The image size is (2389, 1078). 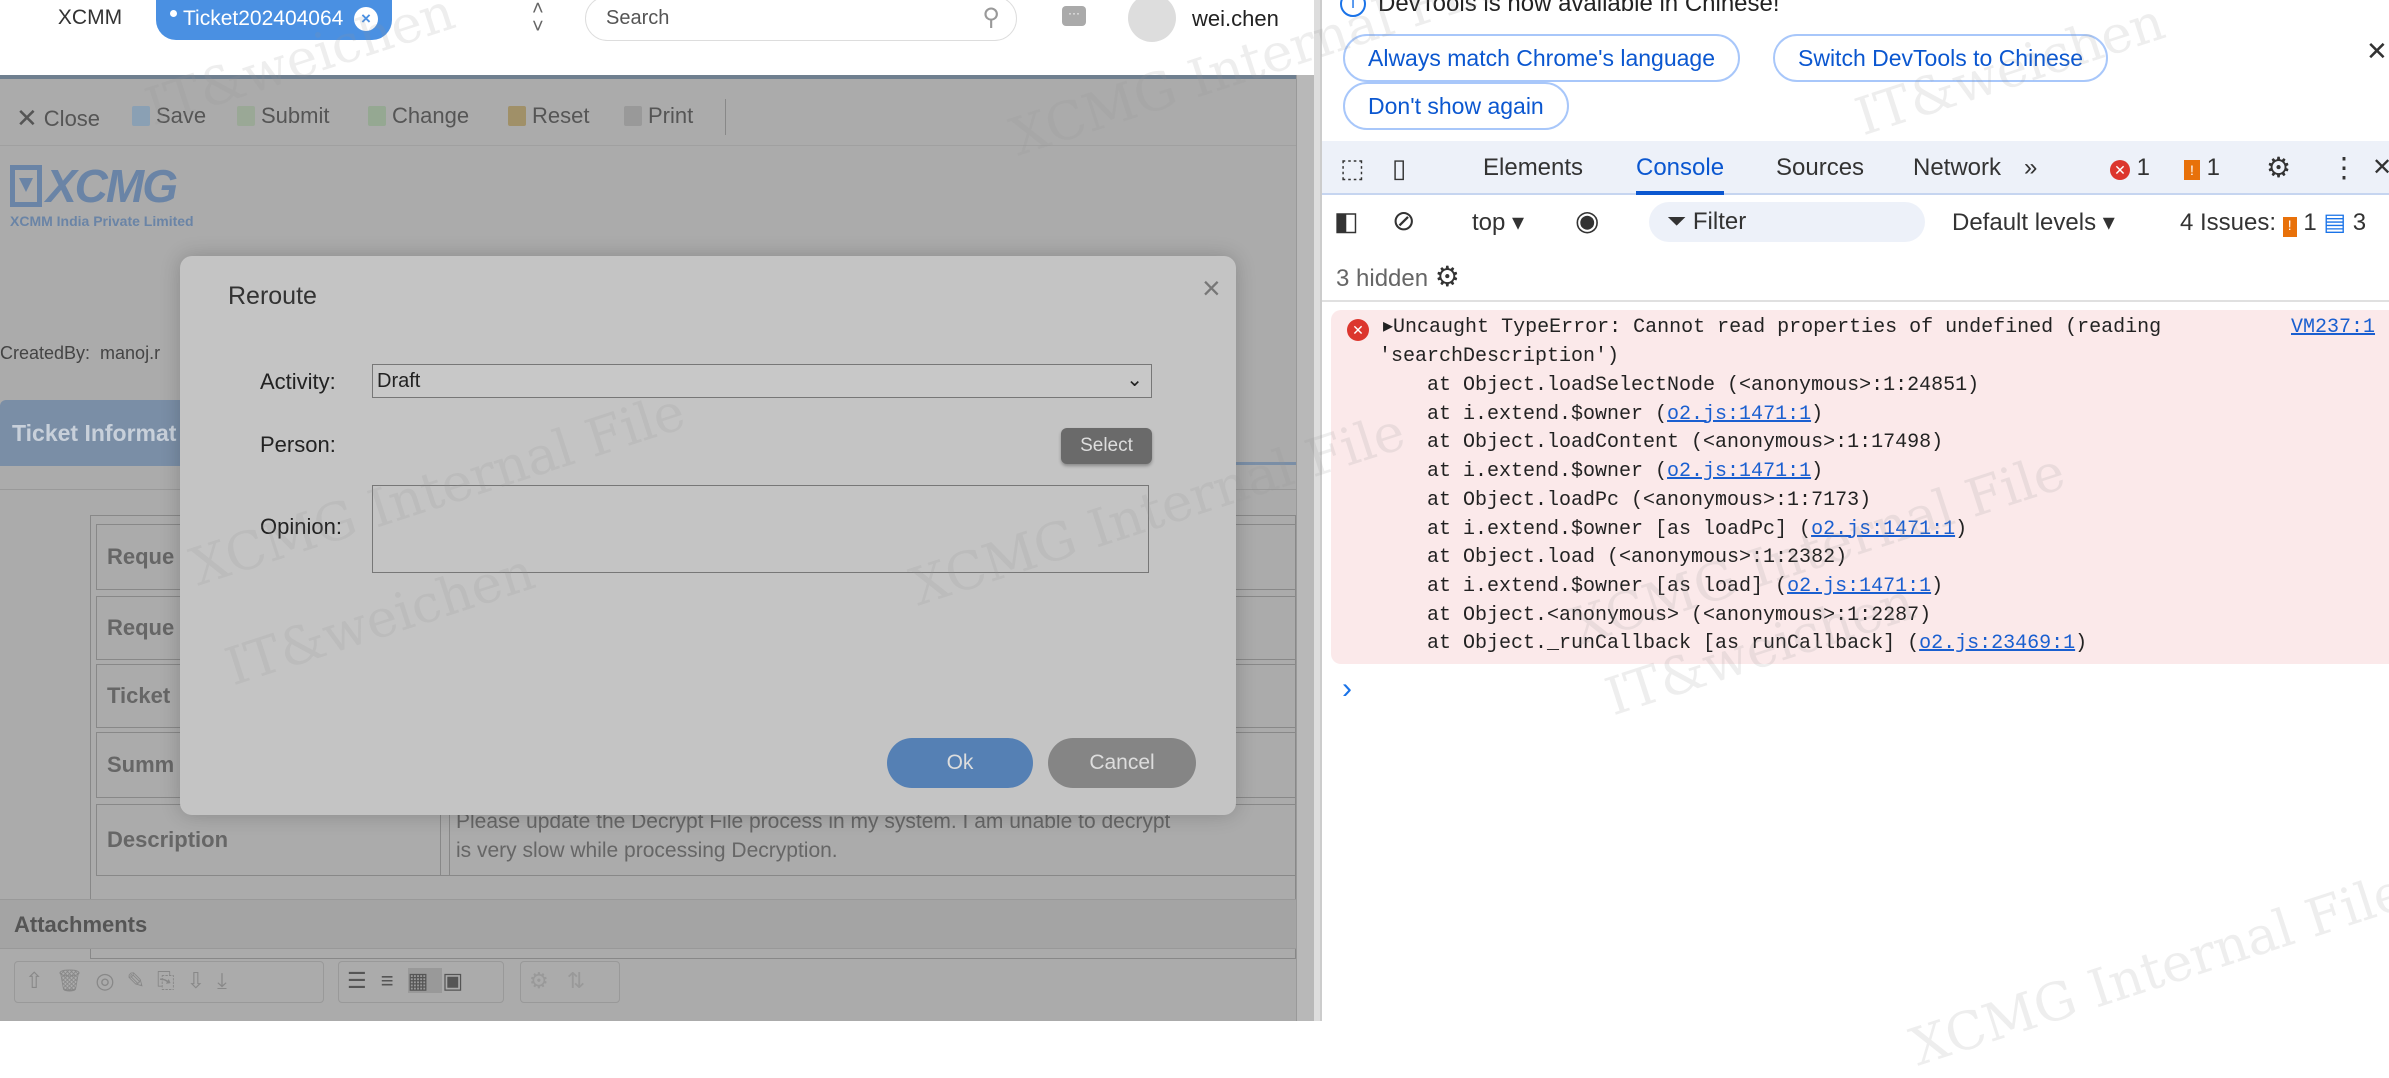 What do you see at coordinates (58, 118) in the screenshot?
I see `close-button: ✕ Close` at bounding box center [58, 118].